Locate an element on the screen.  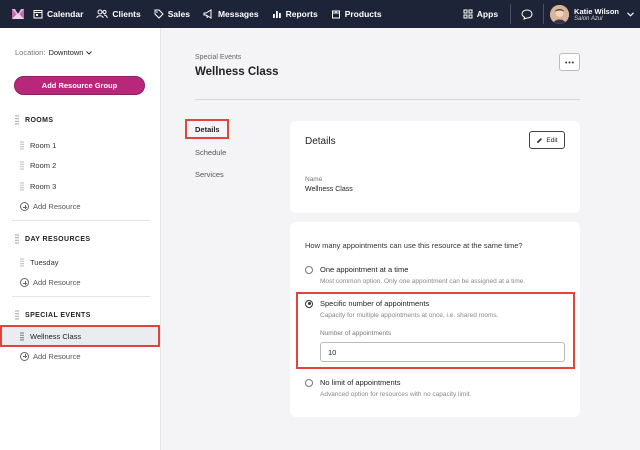
resource-item-room-1: Room 1 is located at coordinates (80, 145).